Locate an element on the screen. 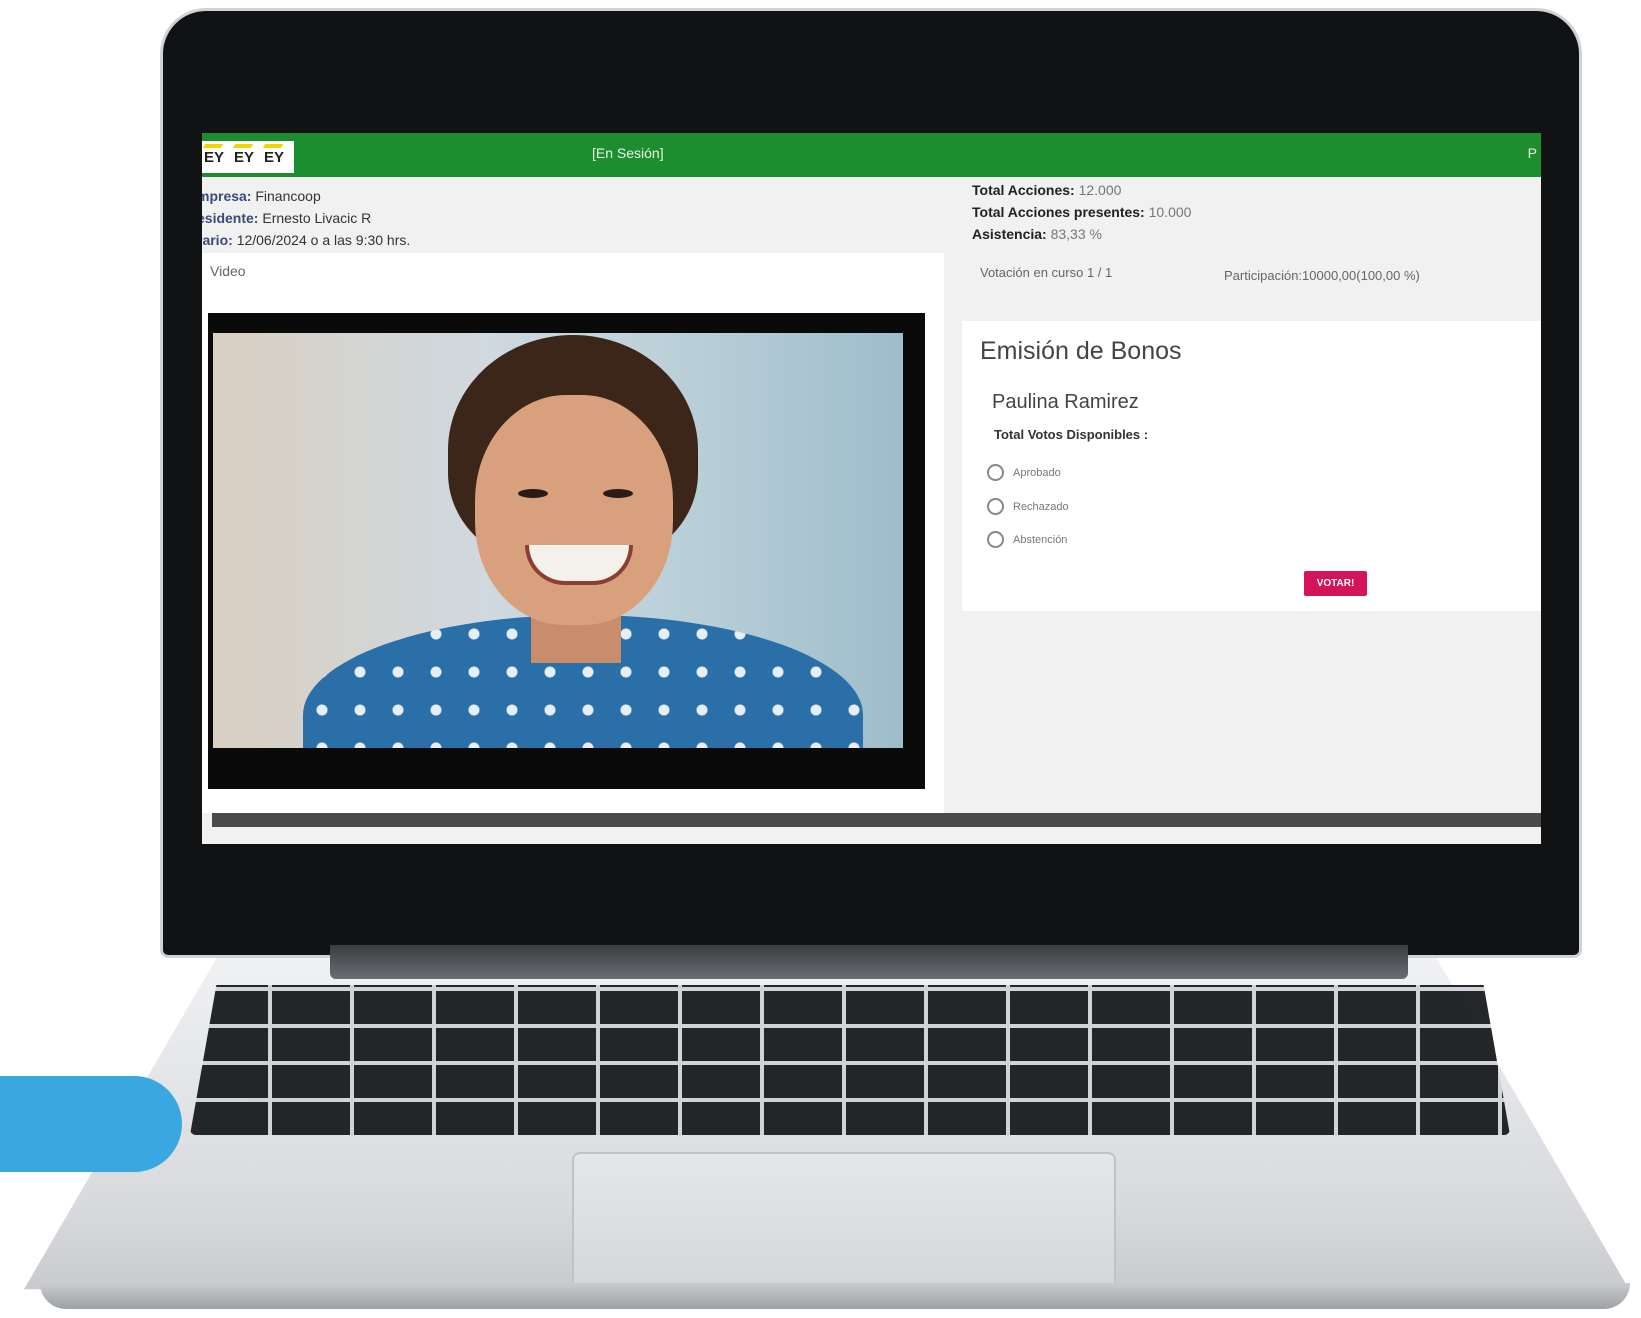 The height and width of the screenshot is (1318, 1641). total-acciones-value: 12.000 is located at coordinates (1100, 190).